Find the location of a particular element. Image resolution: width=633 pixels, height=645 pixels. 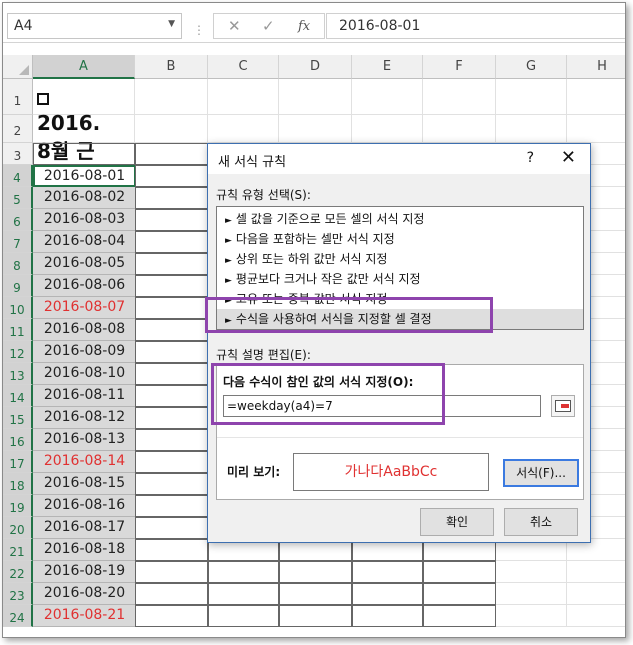

column-header-e: E is located at coordinates (387, 67).